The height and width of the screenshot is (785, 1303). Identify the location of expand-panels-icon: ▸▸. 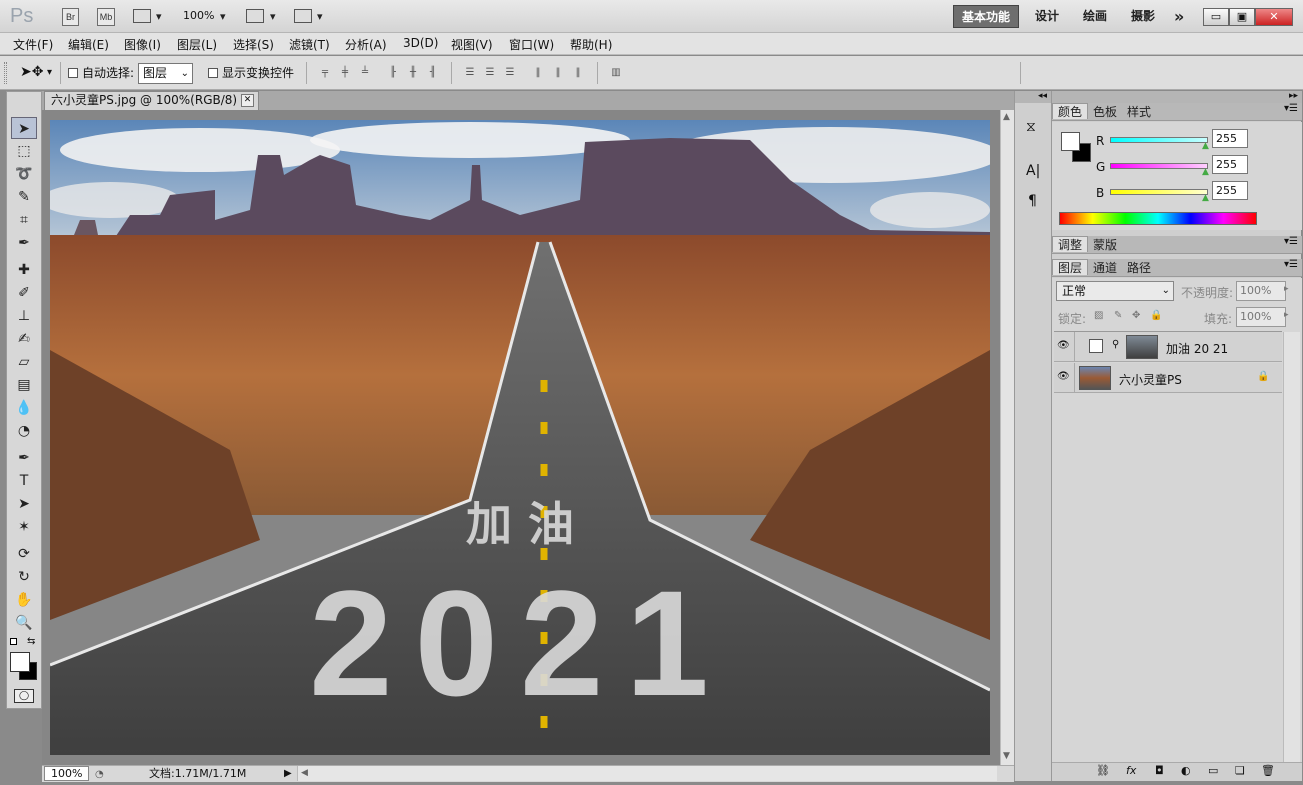
(1177, 97).